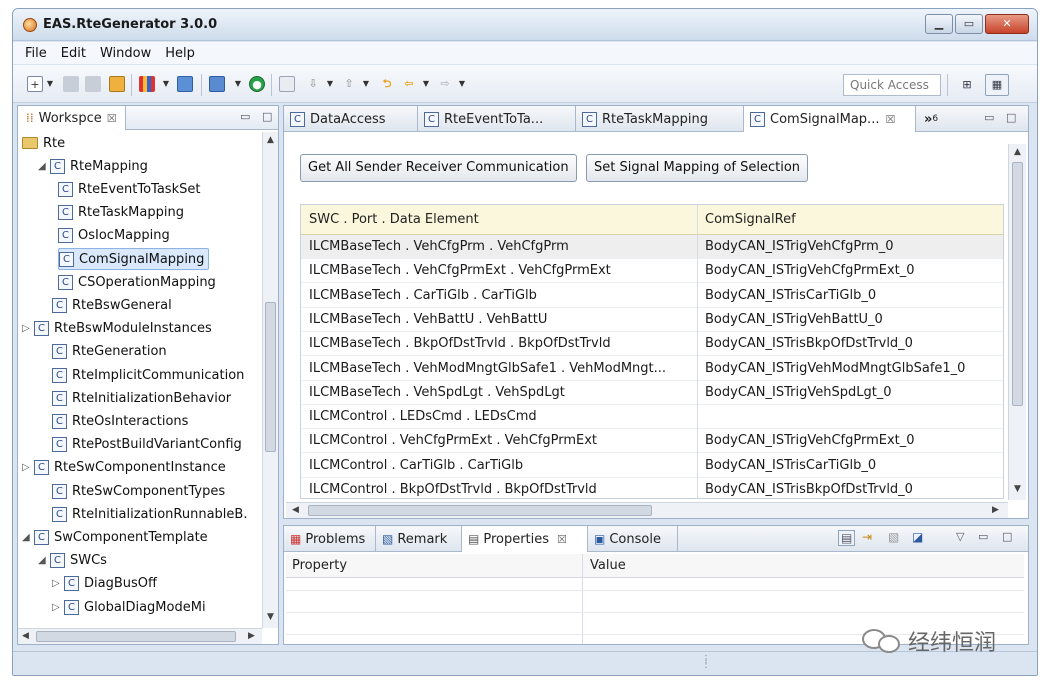  I want to click on tab-rte-task-mapping: C RteTaskMapping, so click(660, 119).